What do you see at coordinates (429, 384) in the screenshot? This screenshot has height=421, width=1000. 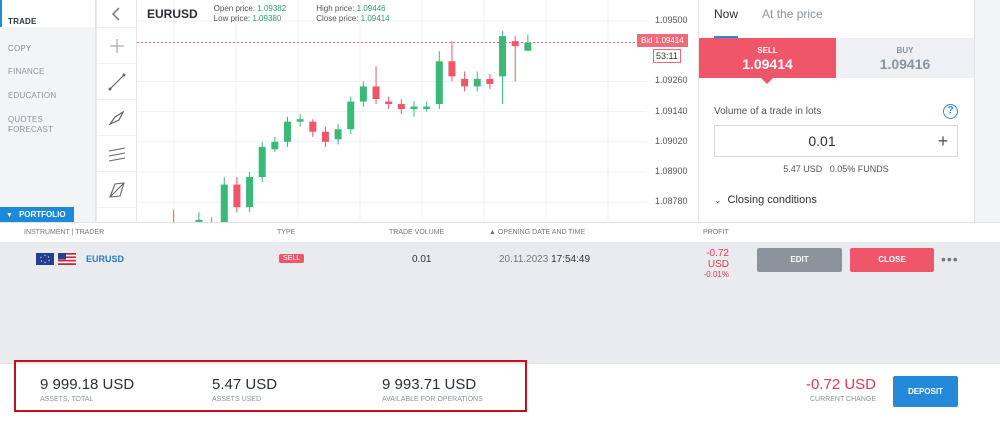 I see `available-value: 9 993.71 USD` at bounding box center [429, 384].